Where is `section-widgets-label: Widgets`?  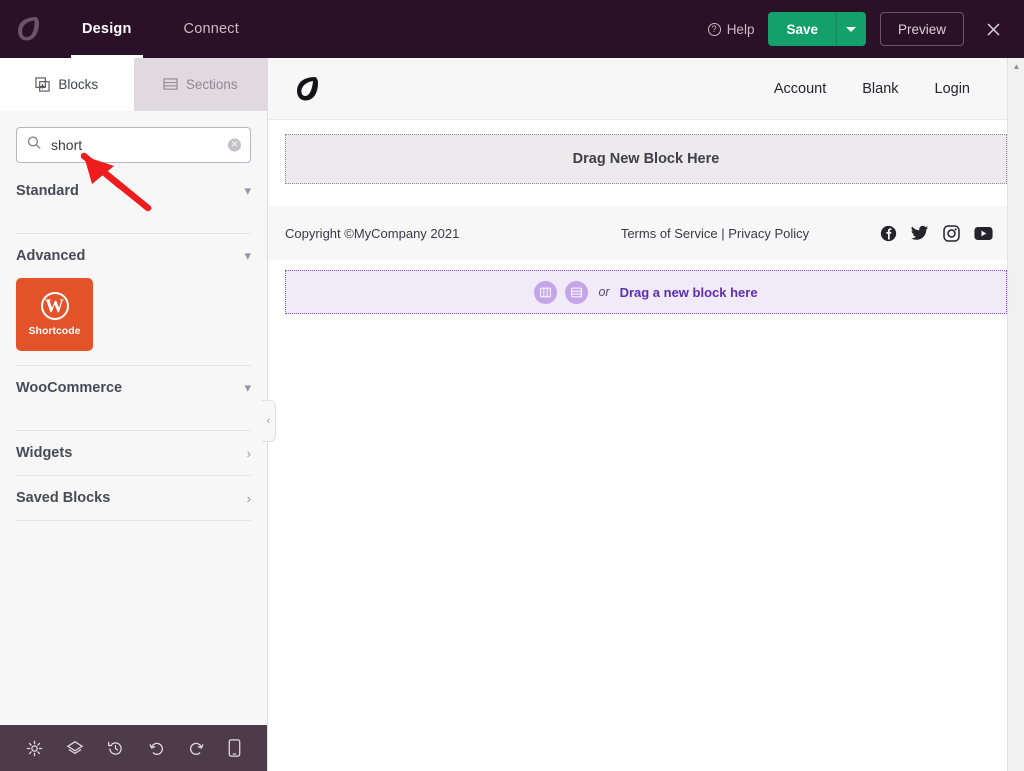 section-widgets-label: Widgets is located at coordinates (44, 453).